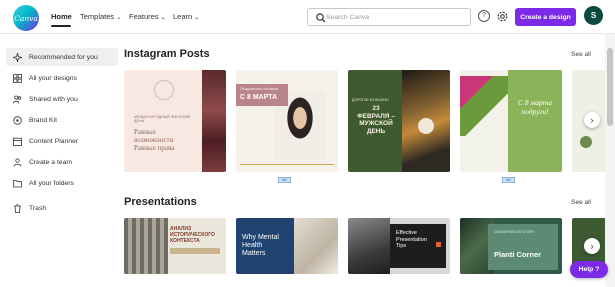  I want to click on card-small-label: МЕЖДУНАРОДНЫЙ ЖЕНСКИЙ ДЕНЬ, so click(162, 119).